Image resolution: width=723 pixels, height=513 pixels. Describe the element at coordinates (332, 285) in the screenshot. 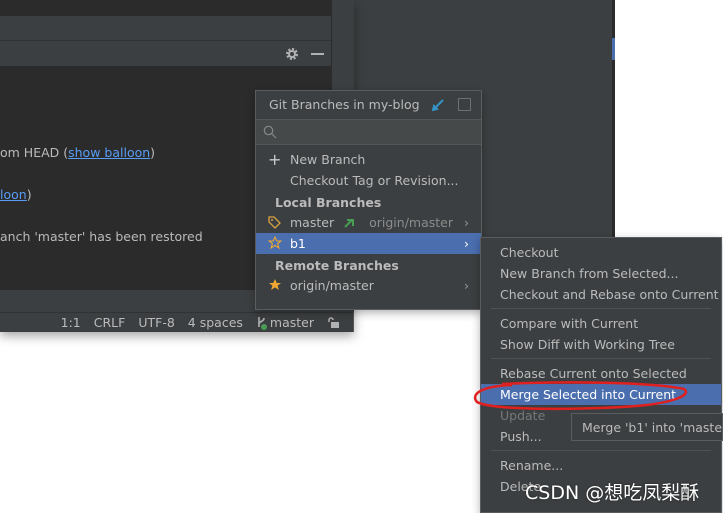

I see `branch-name: origin/master` at that location.